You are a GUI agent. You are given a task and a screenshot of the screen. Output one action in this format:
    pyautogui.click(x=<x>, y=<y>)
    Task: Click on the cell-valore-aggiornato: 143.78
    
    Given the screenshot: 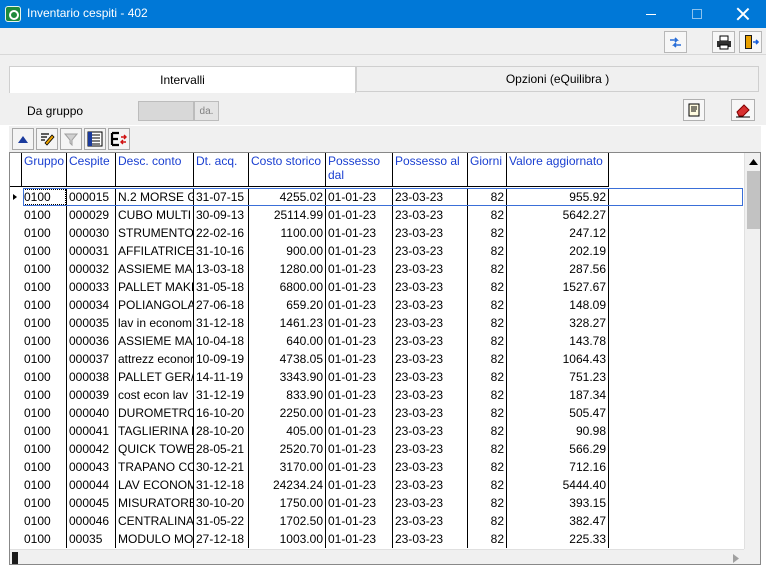 What is the action you would take?
    pyautogui.click(x=558, y=341)
    